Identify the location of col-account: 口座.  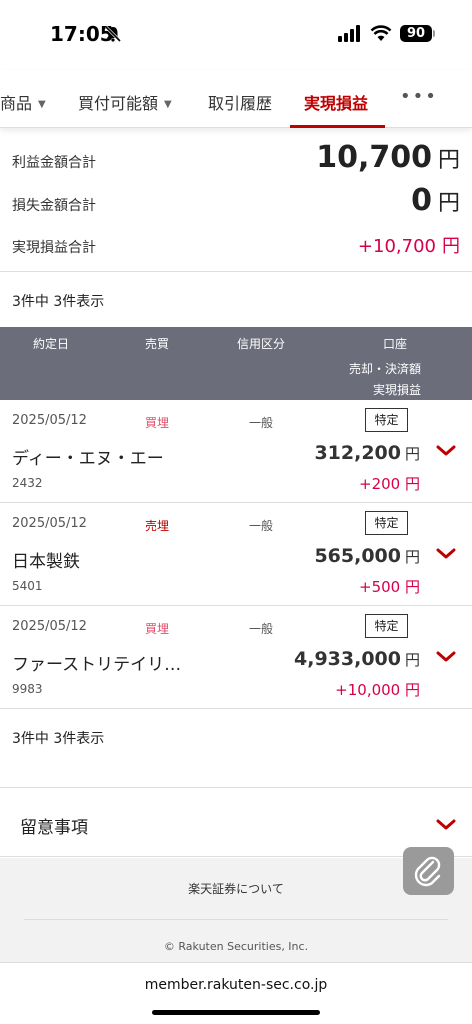
(395, 344).